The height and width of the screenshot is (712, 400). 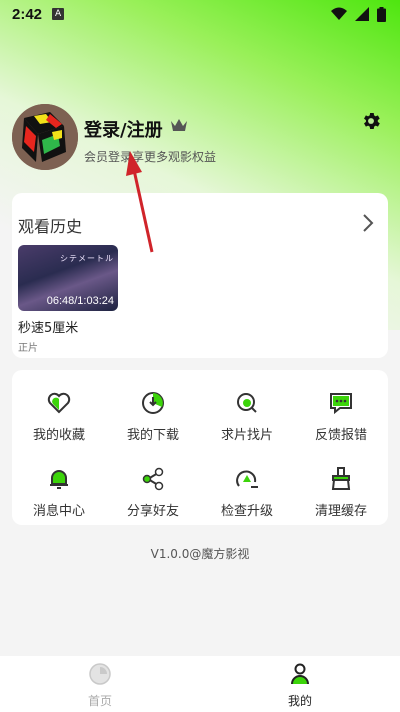 I want to click on menu-share: 分享好友, so click(x=153, y=489).